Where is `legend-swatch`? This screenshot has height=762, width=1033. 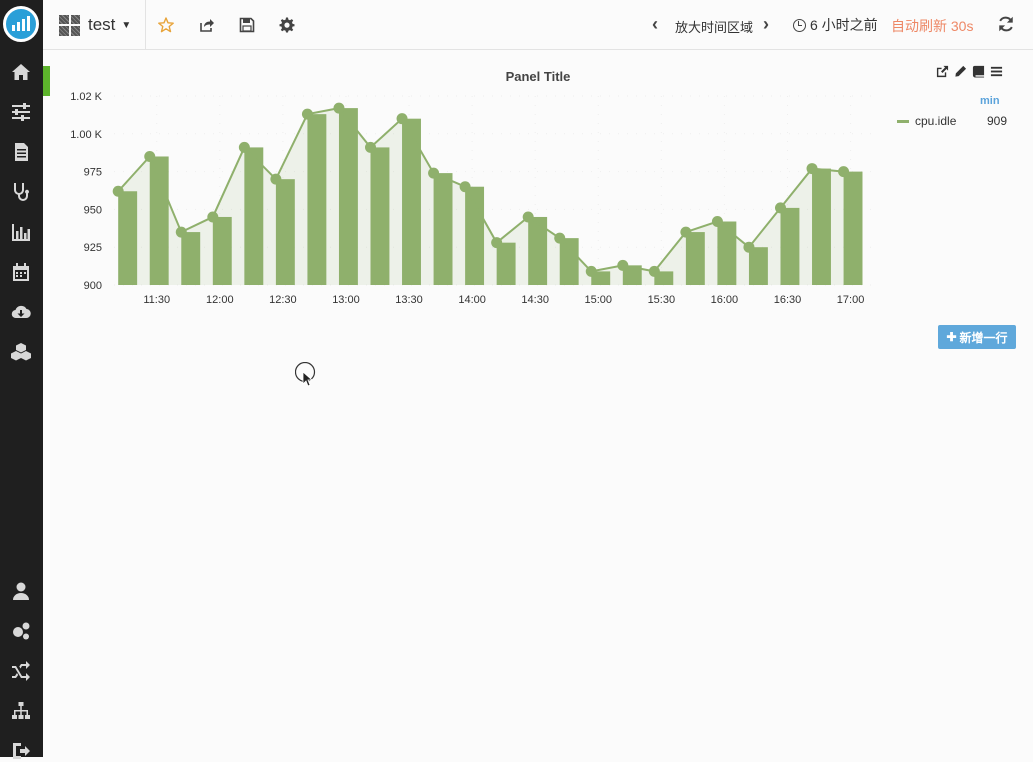 legend-swatch is located at coordinates (903, 121).